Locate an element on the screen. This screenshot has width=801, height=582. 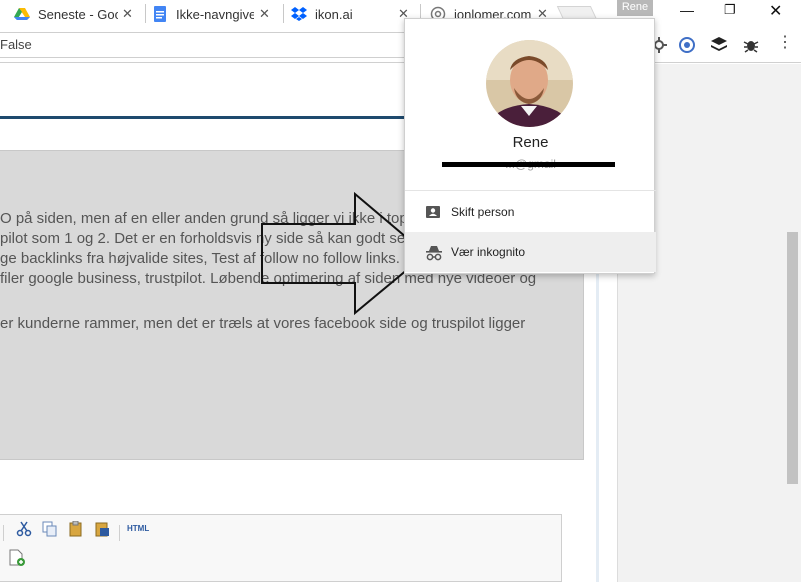
scrollbar-thumb is located at coordinates (792, 358).